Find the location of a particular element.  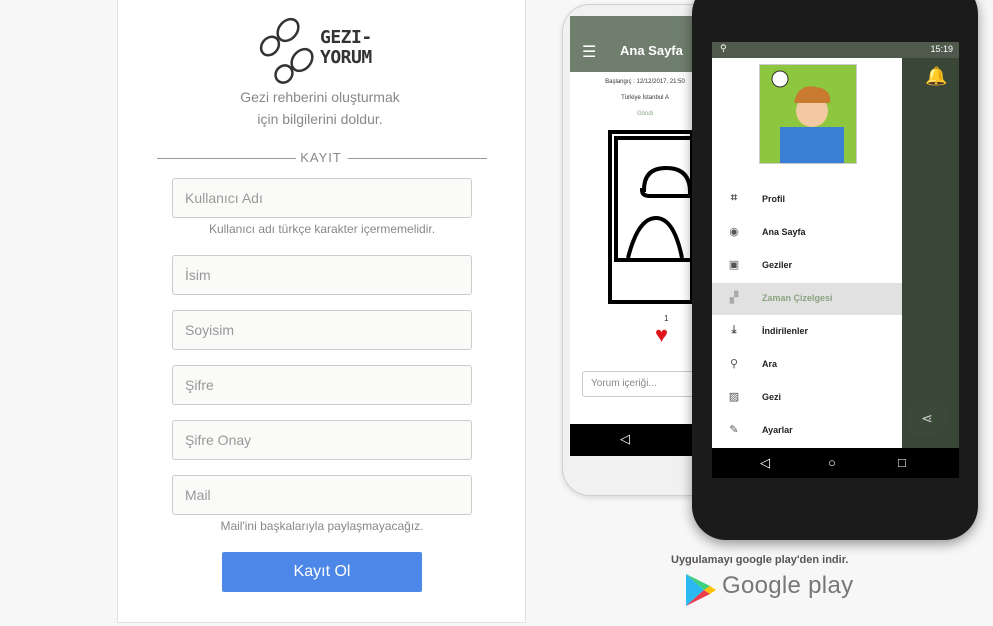

menu-icon: ☰ is located at coordinates (589, 52).